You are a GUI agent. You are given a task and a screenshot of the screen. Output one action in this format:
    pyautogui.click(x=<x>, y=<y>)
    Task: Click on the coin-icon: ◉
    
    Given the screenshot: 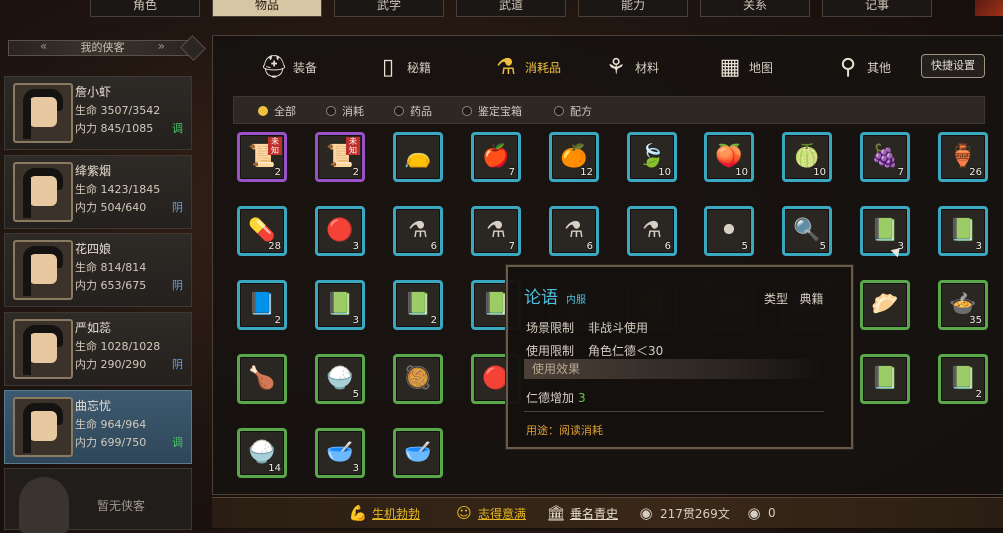 What is the action you would take?
    pyautogui.click(x=646, y=513)
    